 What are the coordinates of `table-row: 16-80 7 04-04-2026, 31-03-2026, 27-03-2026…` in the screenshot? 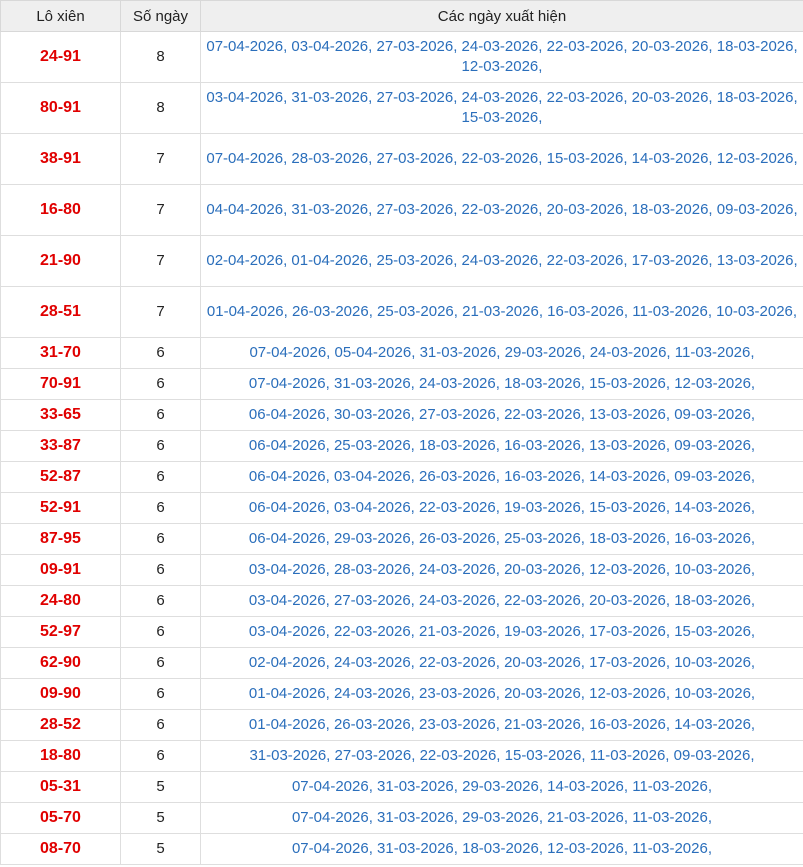 It's located at (401, 210).